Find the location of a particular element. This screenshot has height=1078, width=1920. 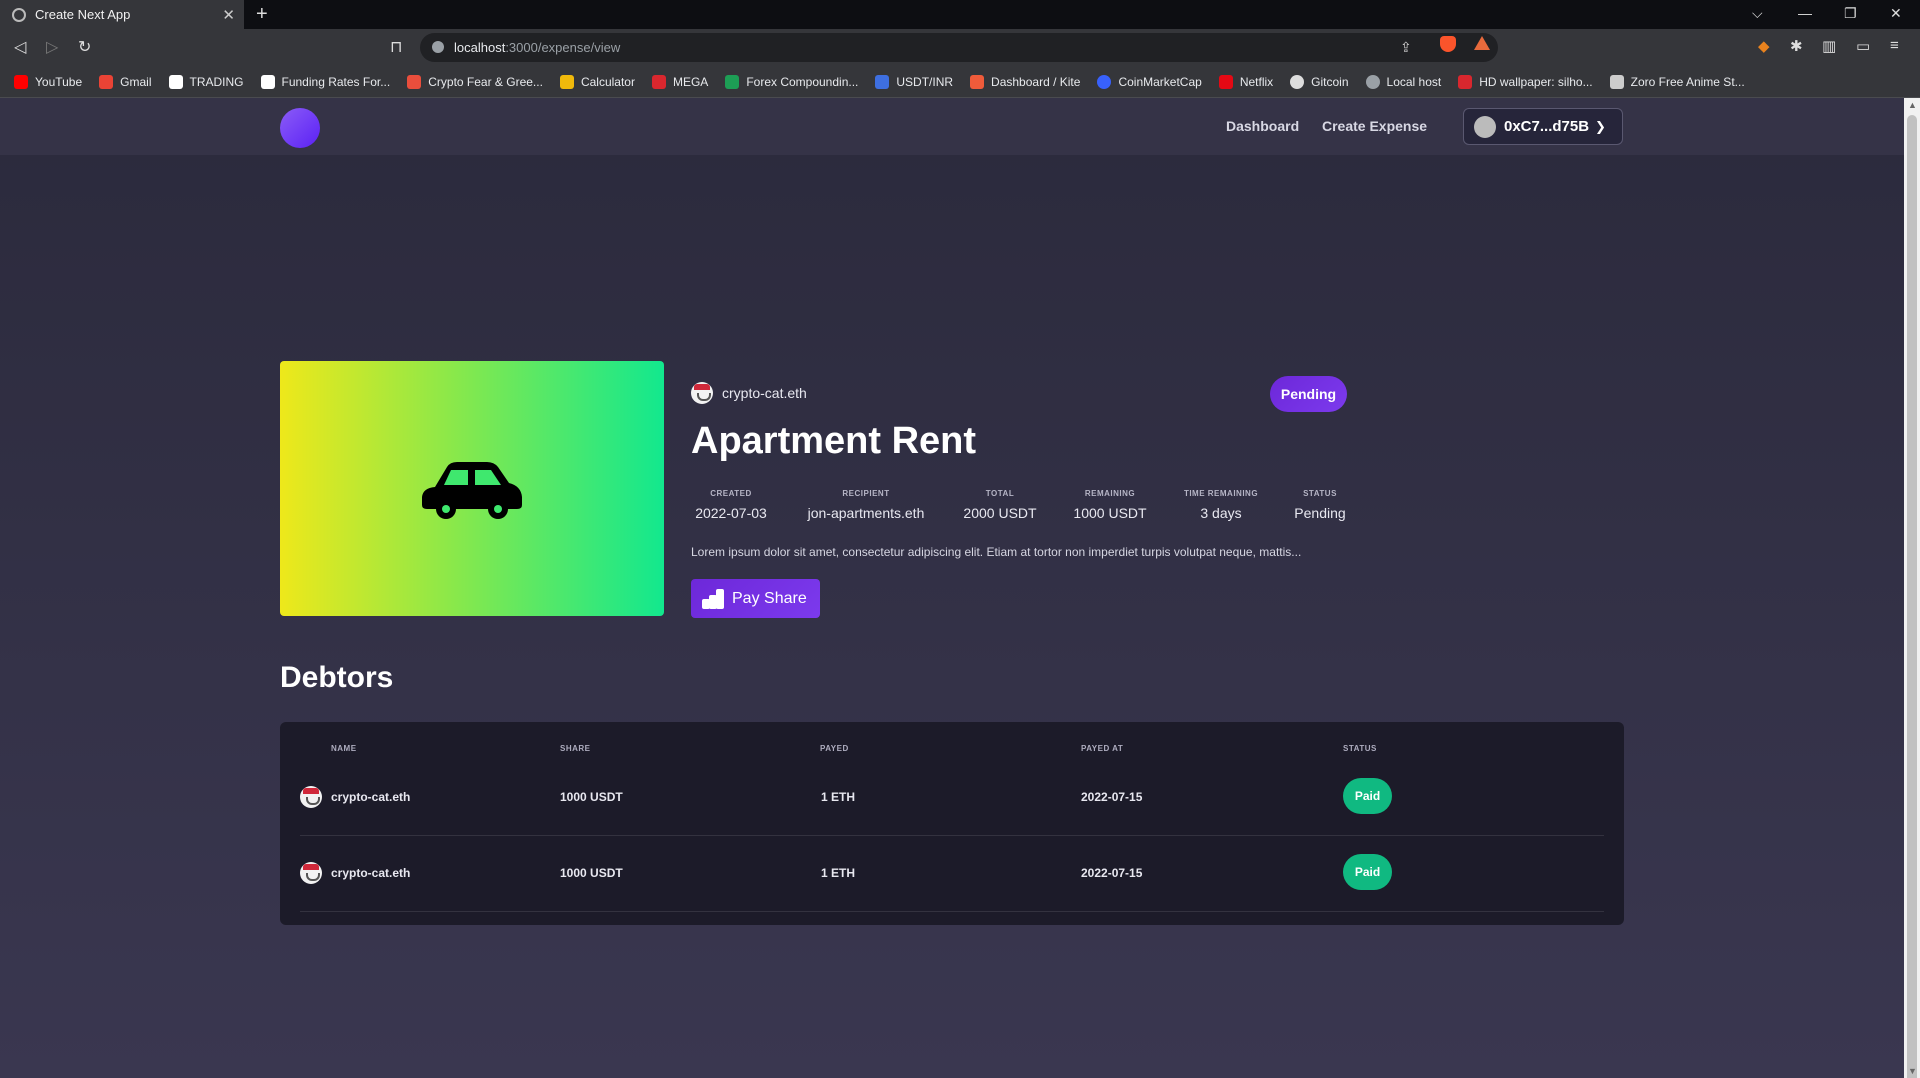

site-info-icon is located at coordinates (438, 47).